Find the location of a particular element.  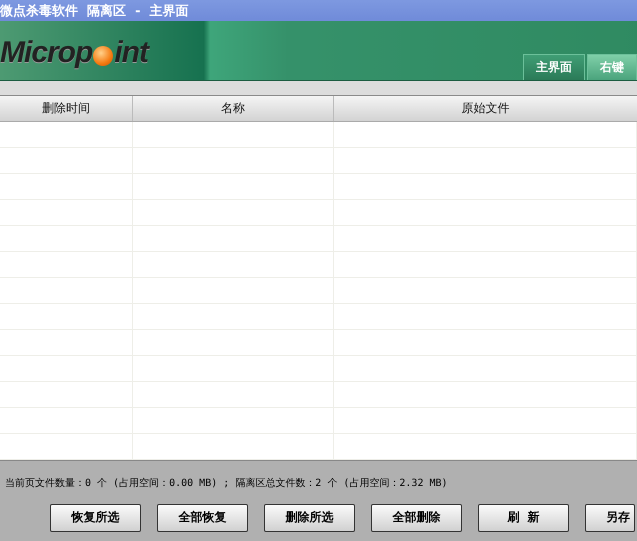

action-button: 删除所选 is located at coordinates (309, 518).